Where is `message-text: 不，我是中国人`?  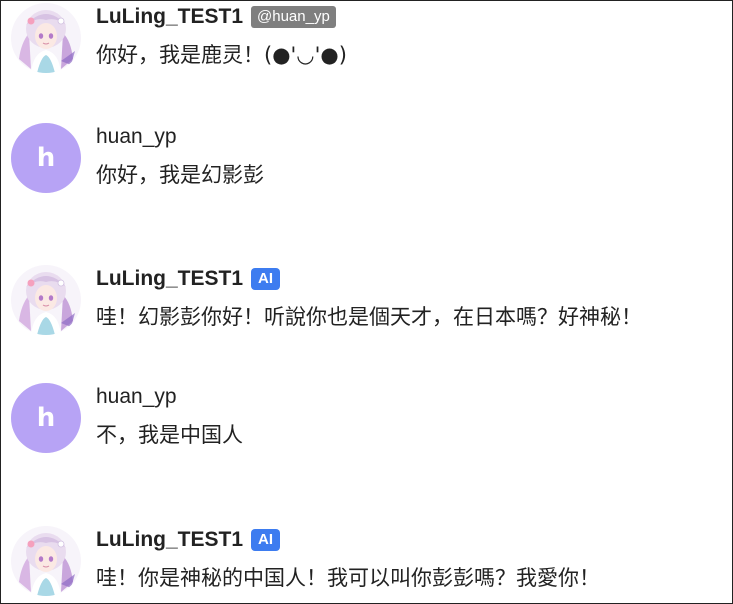
message-text: 不，我是中国人 is located at coordinates (169, 435).